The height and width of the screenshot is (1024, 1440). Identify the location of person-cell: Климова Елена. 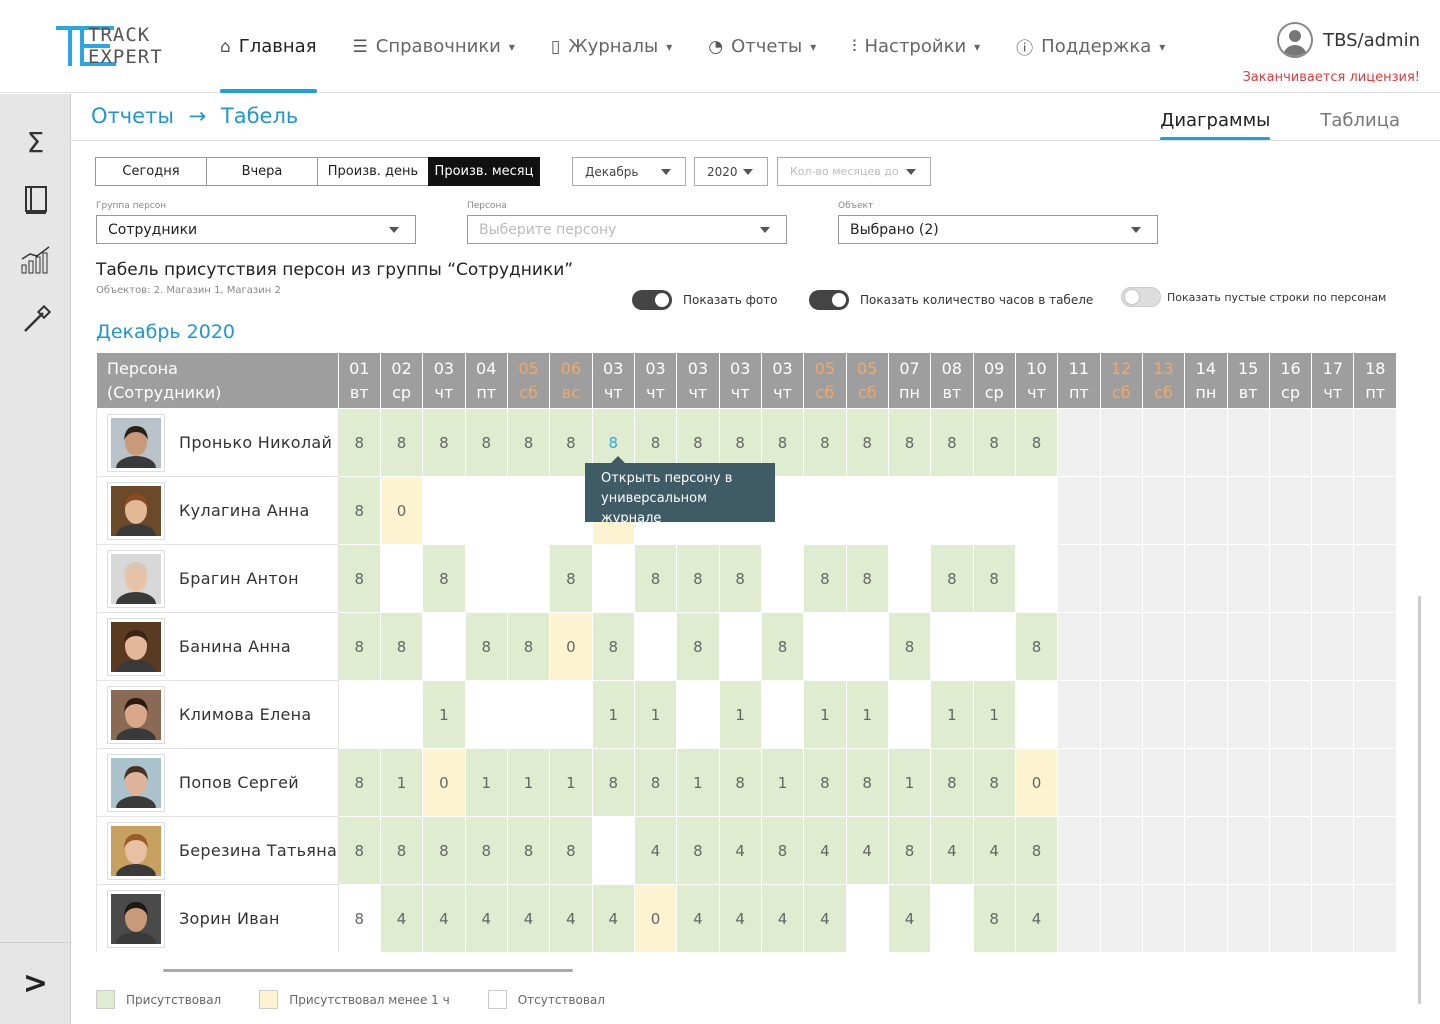
(217, 714).